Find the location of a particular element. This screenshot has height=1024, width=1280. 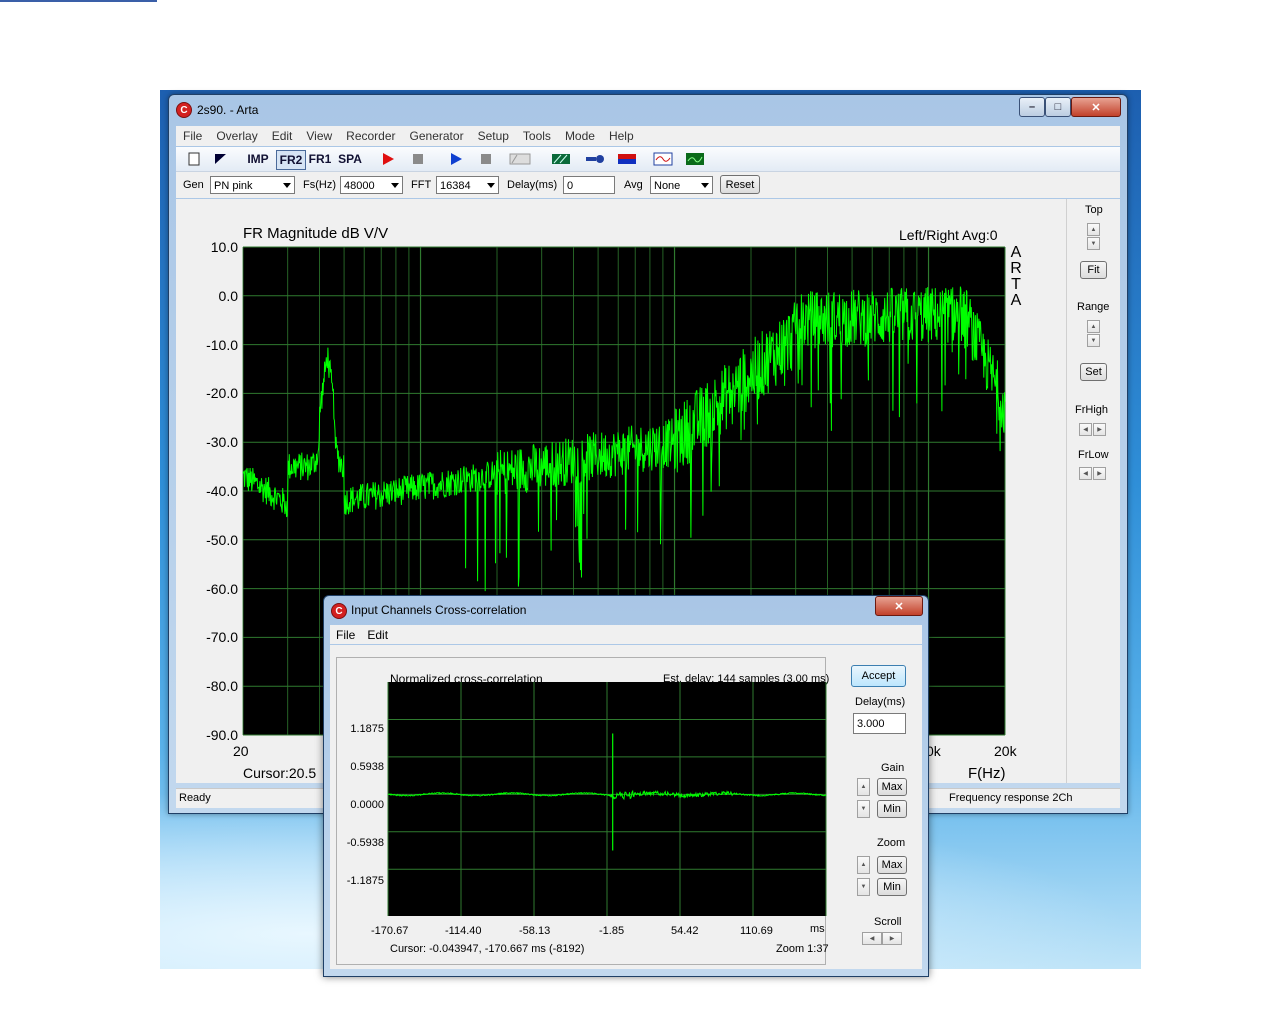

gain-label: Gain is located at coordinates (893, 768).